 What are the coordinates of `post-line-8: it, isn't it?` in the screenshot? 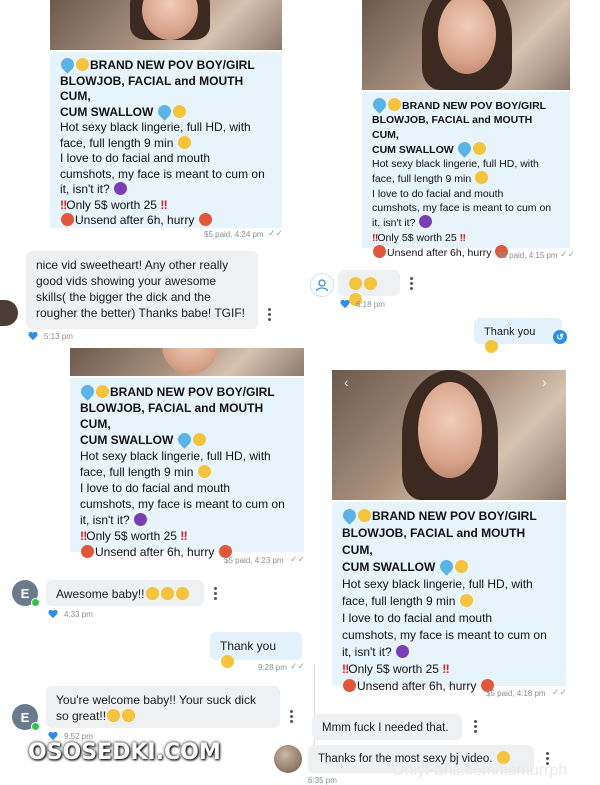 It's located at (105, 520).